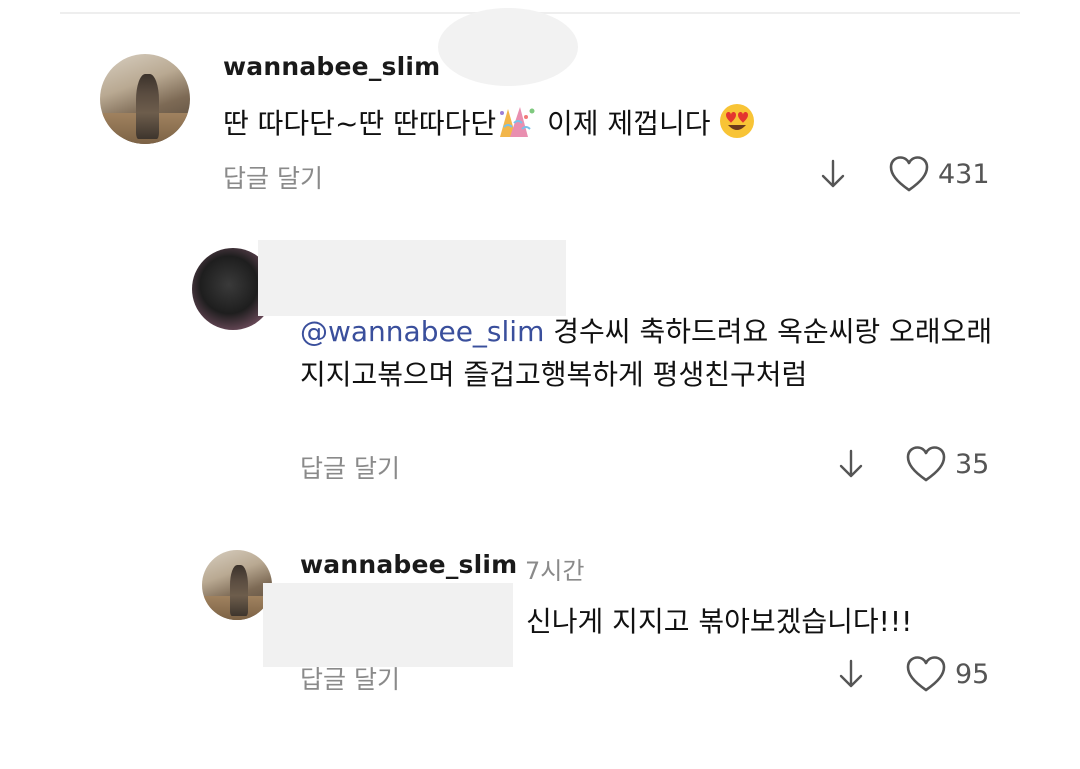 The image size is (1080, 769). Describe the element at coordinates (555, 571) in the screenshot. I see `comment-timestamp: 7시간` at that location.